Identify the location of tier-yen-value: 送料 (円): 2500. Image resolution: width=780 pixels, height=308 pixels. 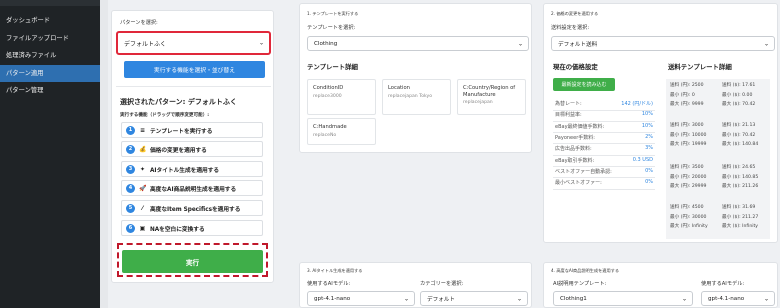
(687, 85).